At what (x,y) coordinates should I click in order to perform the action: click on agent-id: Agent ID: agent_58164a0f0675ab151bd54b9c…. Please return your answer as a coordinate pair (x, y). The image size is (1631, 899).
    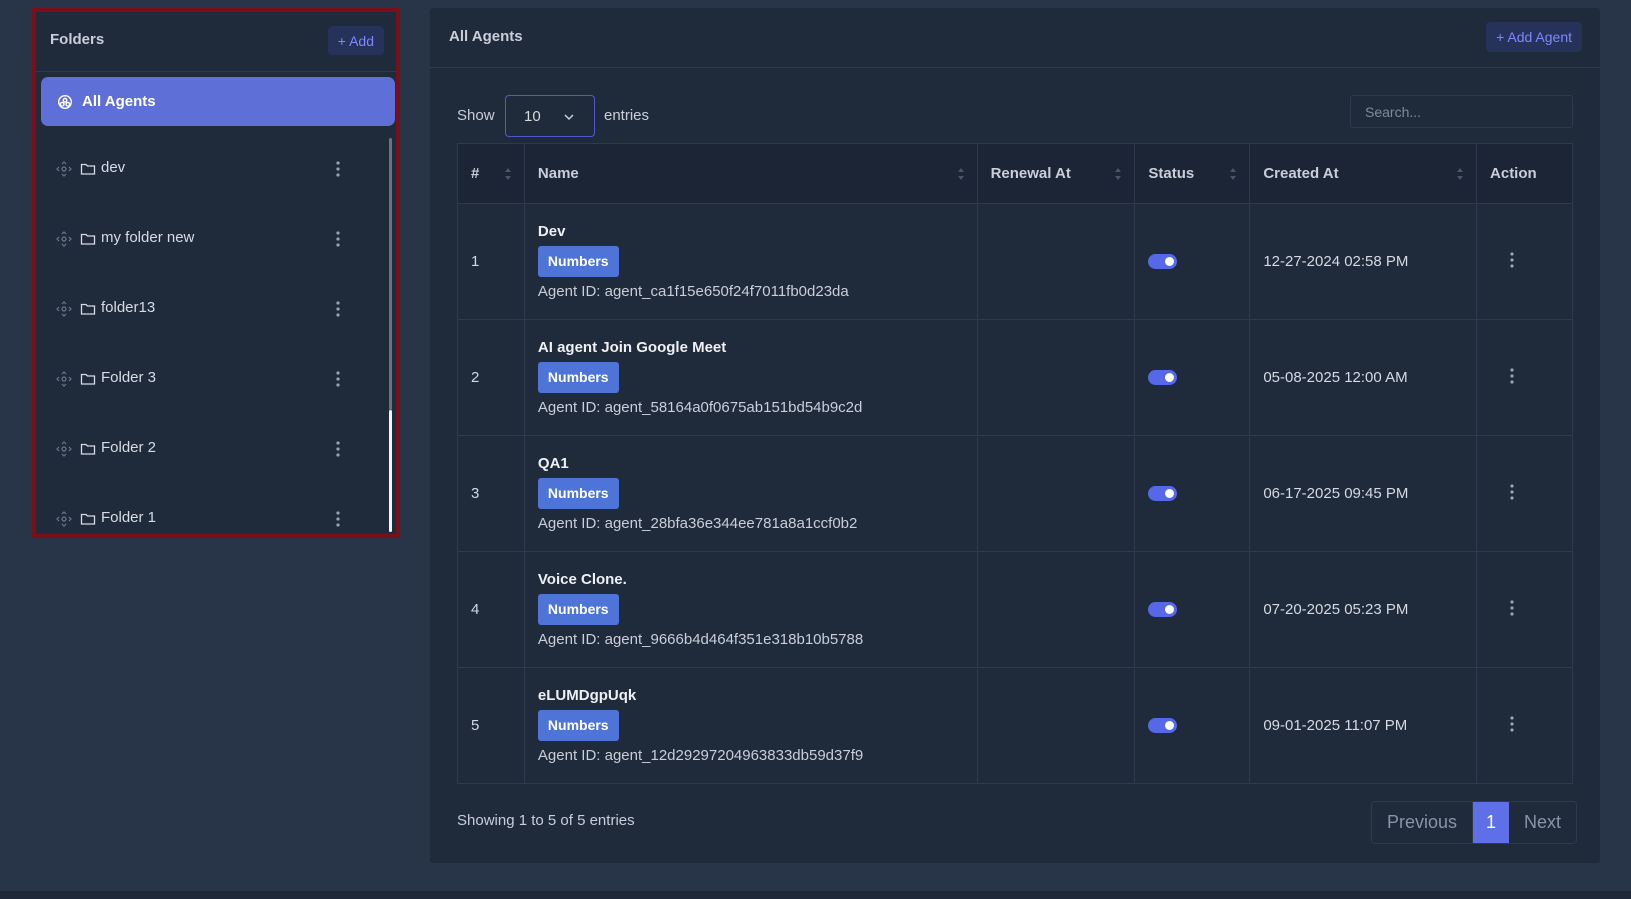
    Looking at the image, I should click on (700, 407).